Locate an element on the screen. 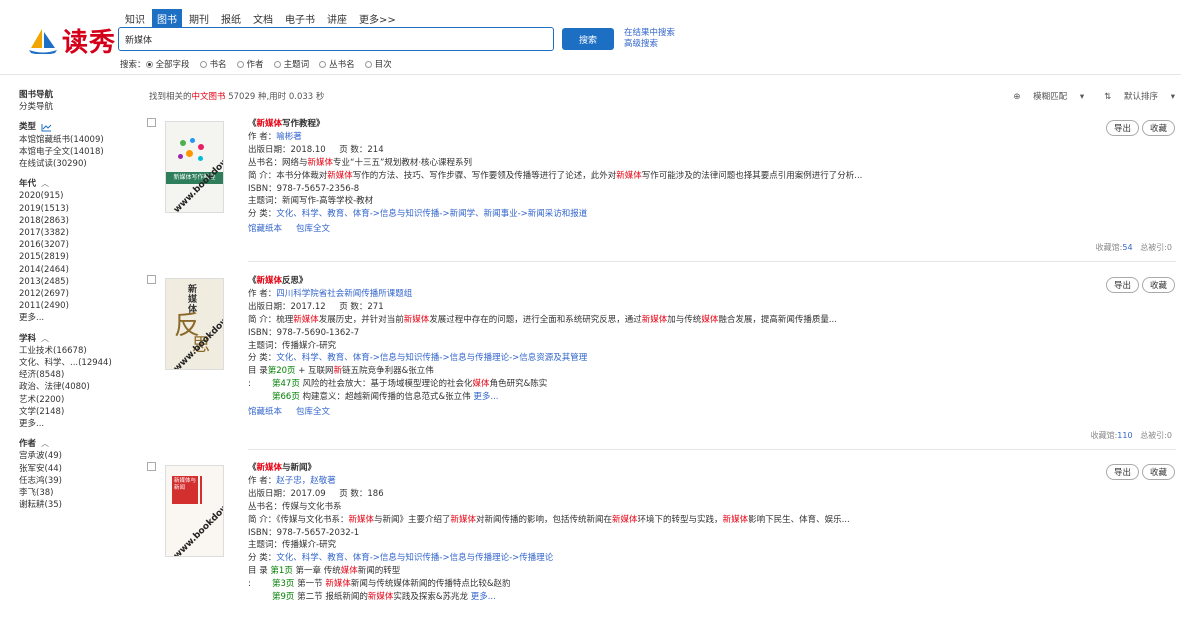 The width and height of the screenshot is (1181, 632). facet-author-item: 宫承波(49) is located at coordinates (79, 456).